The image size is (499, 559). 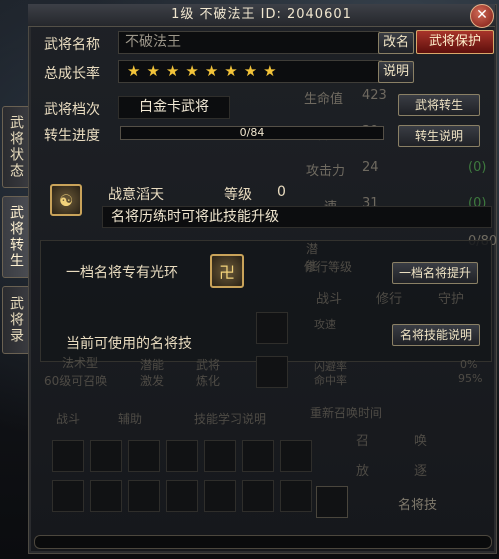 I want to click on atk-bonus: (0), so click(x=477, y=167).